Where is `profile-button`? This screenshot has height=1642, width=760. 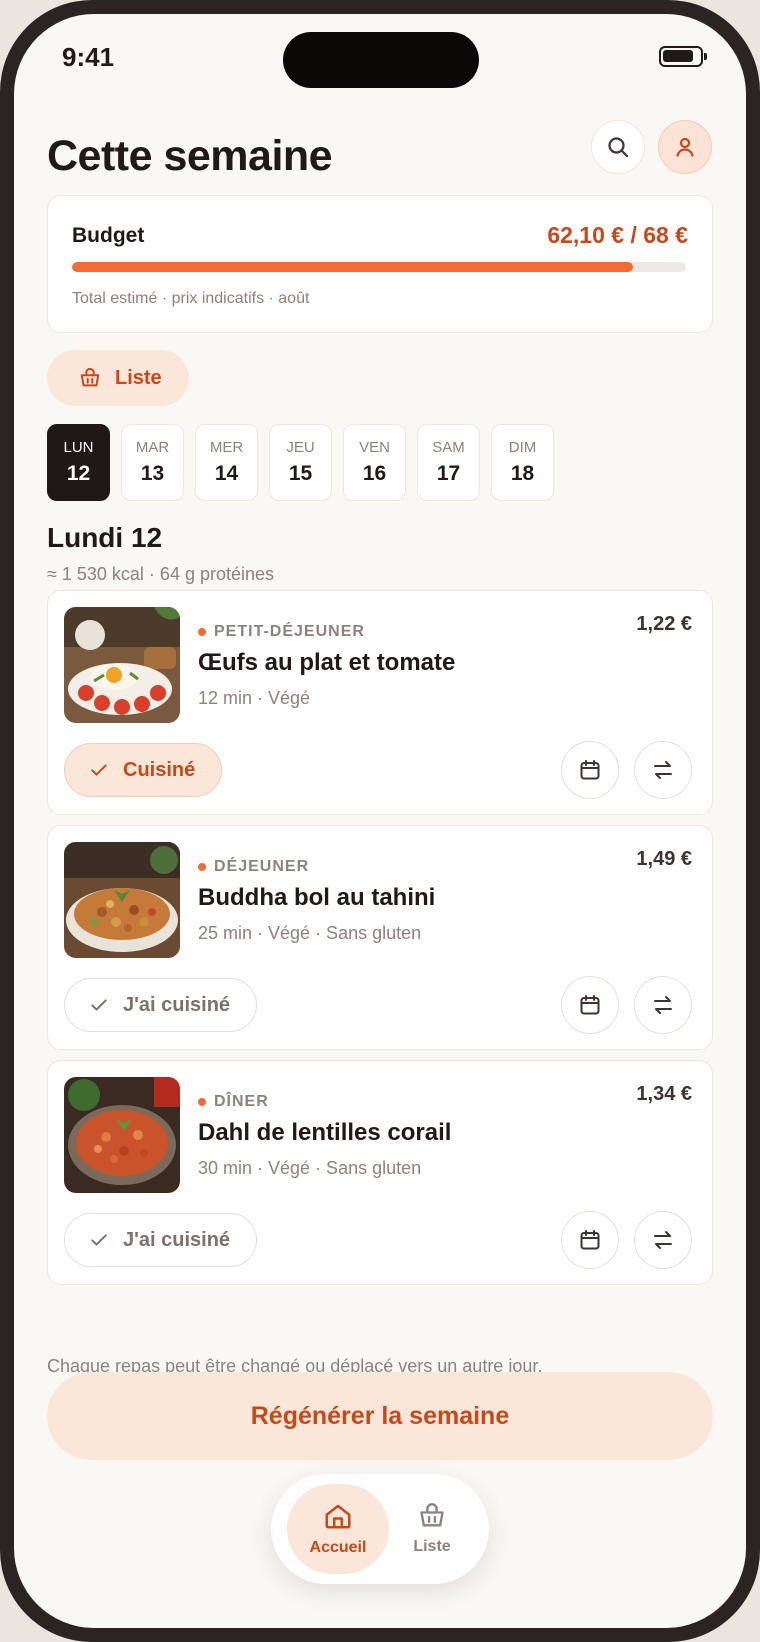 profile-button is located at coordinates (685, 147).